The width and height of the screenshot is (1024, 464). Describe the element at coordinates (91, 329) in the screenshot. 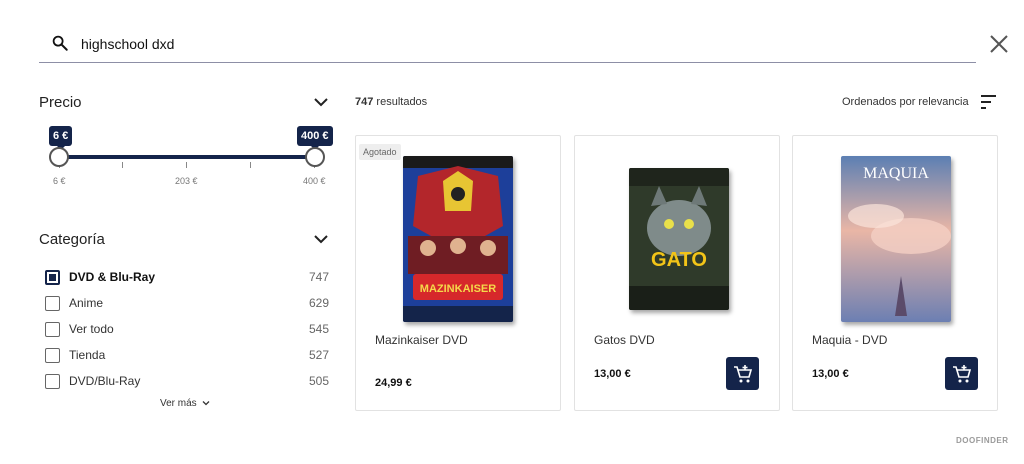

I see `category-label: Ver todo` at that location.